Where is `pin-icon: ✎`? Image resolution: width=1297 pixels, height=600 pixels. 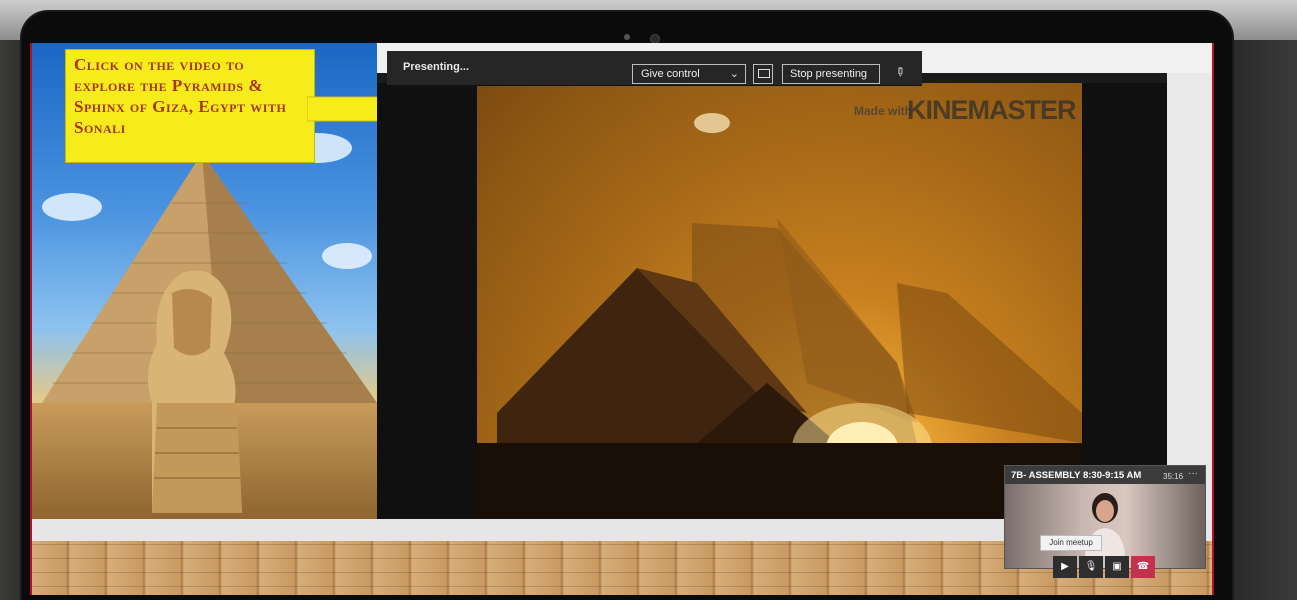
pin-icon: ✎ is located at coordinates (900, 71).